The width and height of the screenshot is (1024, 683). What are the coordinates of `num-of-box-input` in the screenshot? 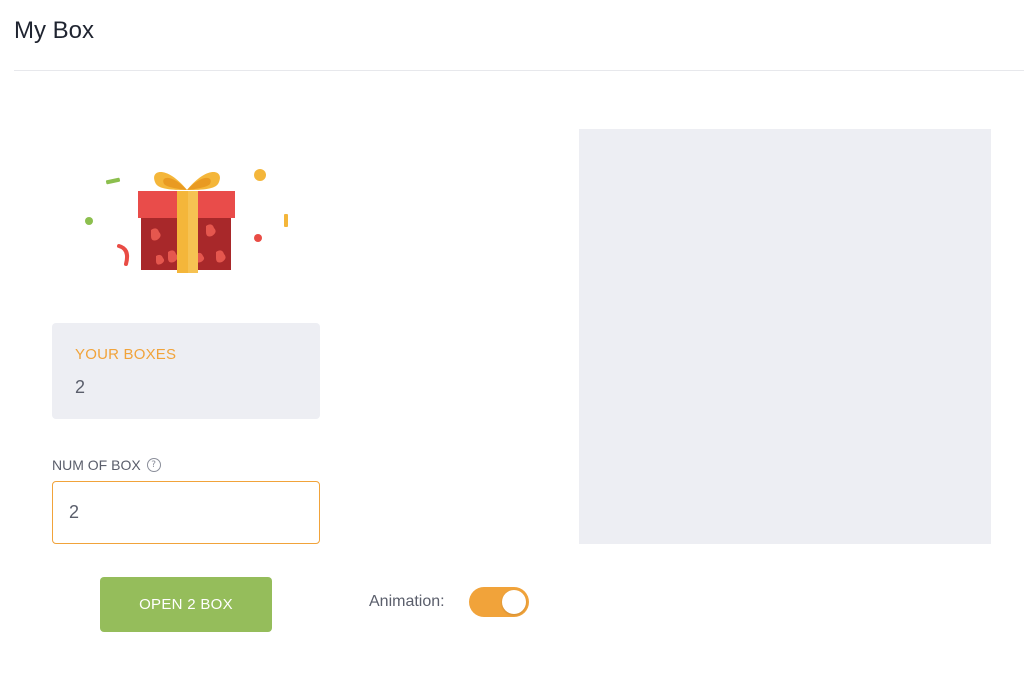 It's located at (186, 512).